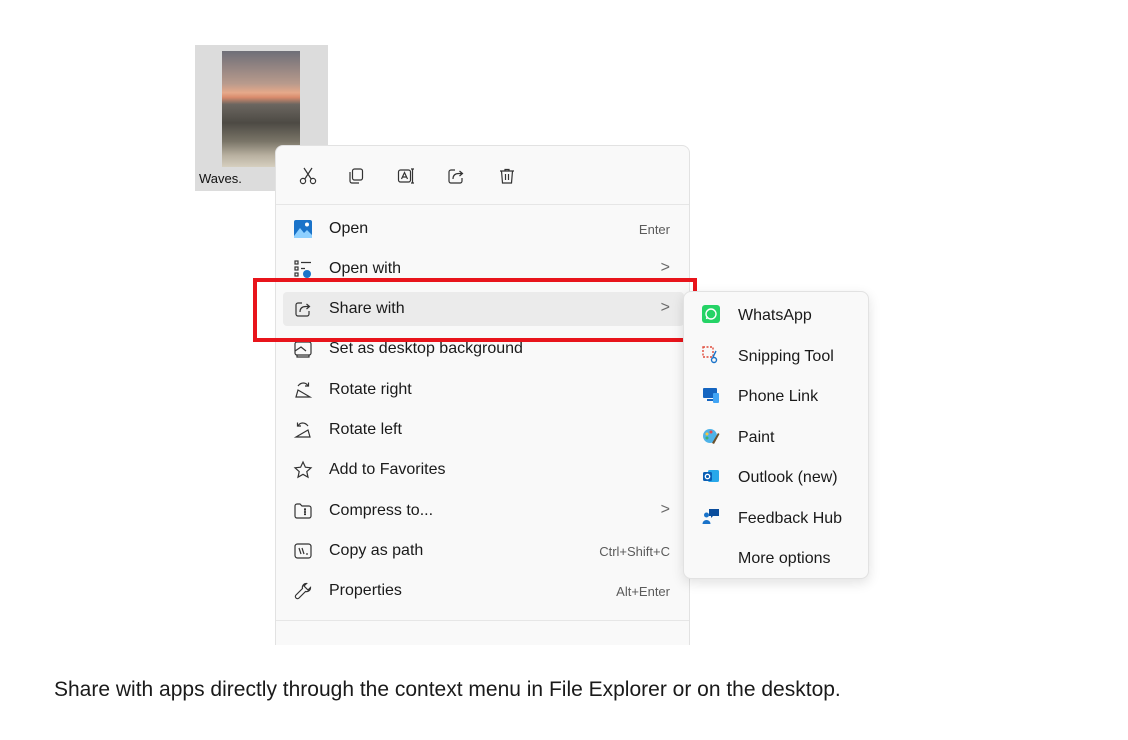 This screenshot has height=740, width=1128. I want to click on whatsapp-icon, so click(711, 314).